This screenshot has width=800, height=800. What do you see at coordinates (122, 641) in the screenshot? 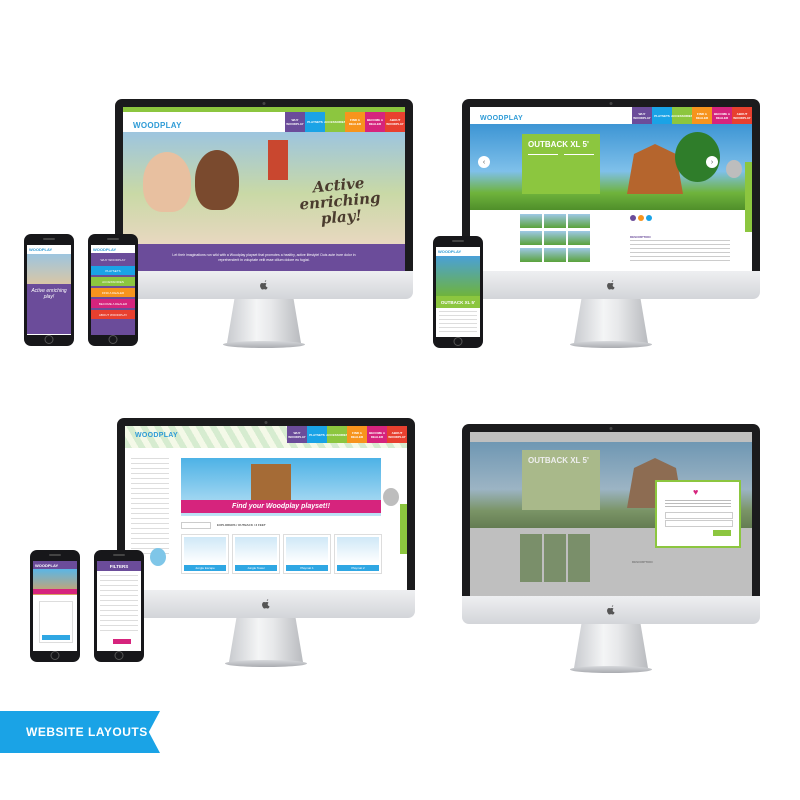
I see `apply-filters-button` at bounding box center [122, 641].